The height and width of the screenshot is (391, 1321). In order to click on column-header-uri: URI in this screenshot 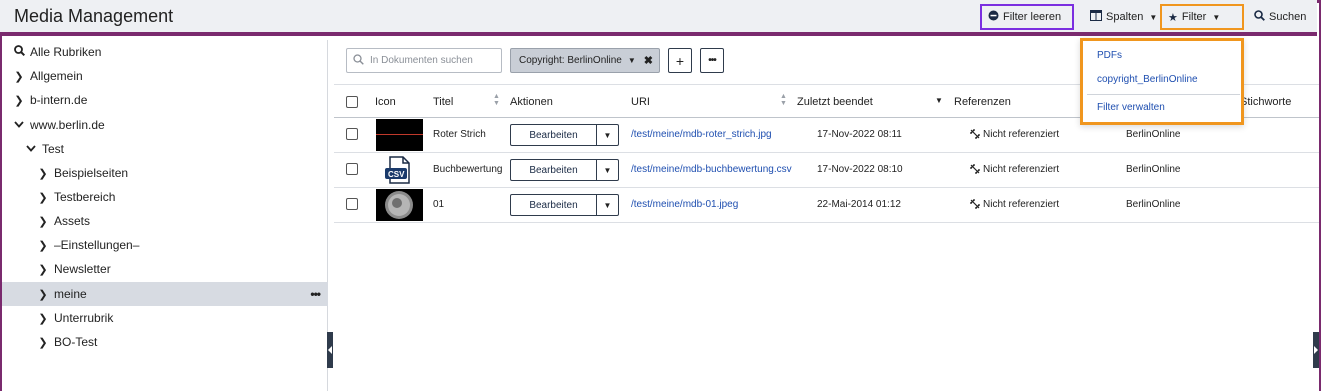, I will do `click(640, 102)`.